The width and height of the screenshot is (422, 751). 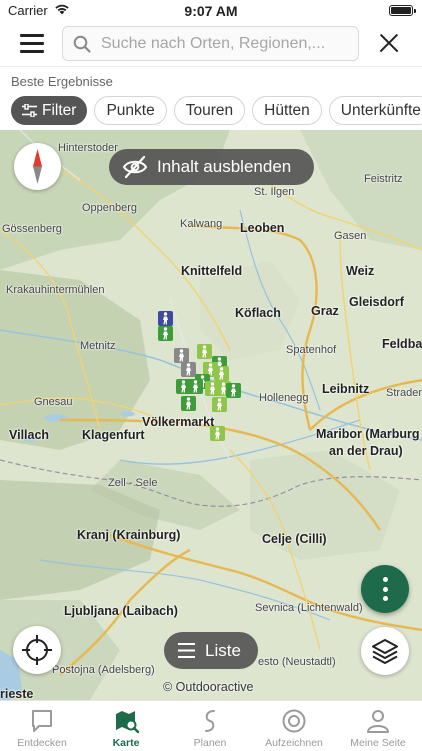 I want to click on results-label: Beste Ergebnisse, so click(x=62, y=81).